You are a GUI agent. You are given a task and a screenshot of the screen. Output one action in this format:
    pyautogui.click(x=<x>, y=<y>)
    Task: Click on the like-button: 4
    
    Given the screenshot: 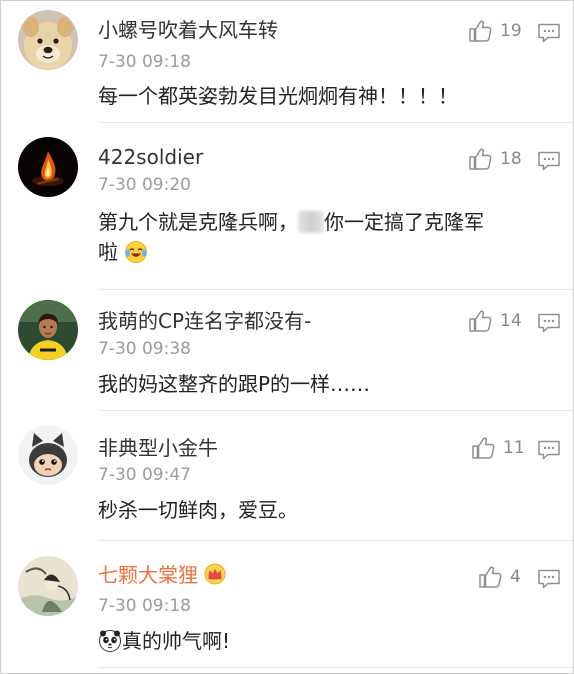 What is the action you would take?
    pyautogui.click(x=499, y=577)
    